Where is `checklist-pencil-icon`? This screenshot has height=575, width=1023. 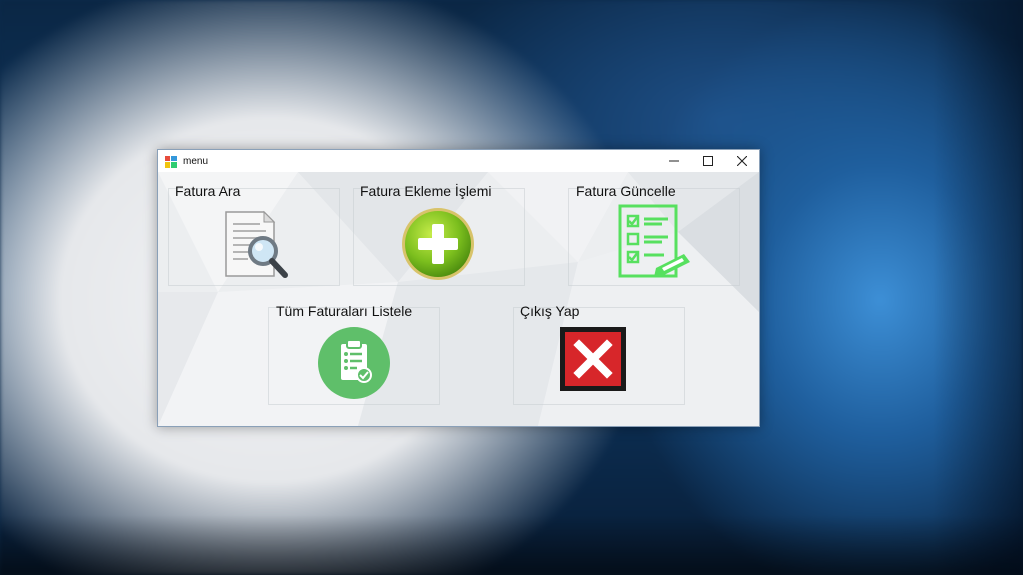 checklist-pencil-icon is located at coordinates (654, 241).